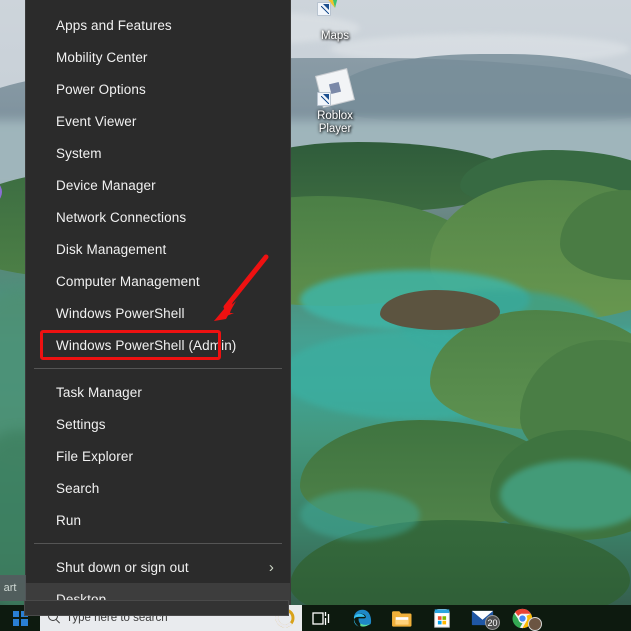 Image resolution: width=631 pixels, height=631 pixels. I want to click on menu-item-network-connections: Network Connections, so click(158, 217).